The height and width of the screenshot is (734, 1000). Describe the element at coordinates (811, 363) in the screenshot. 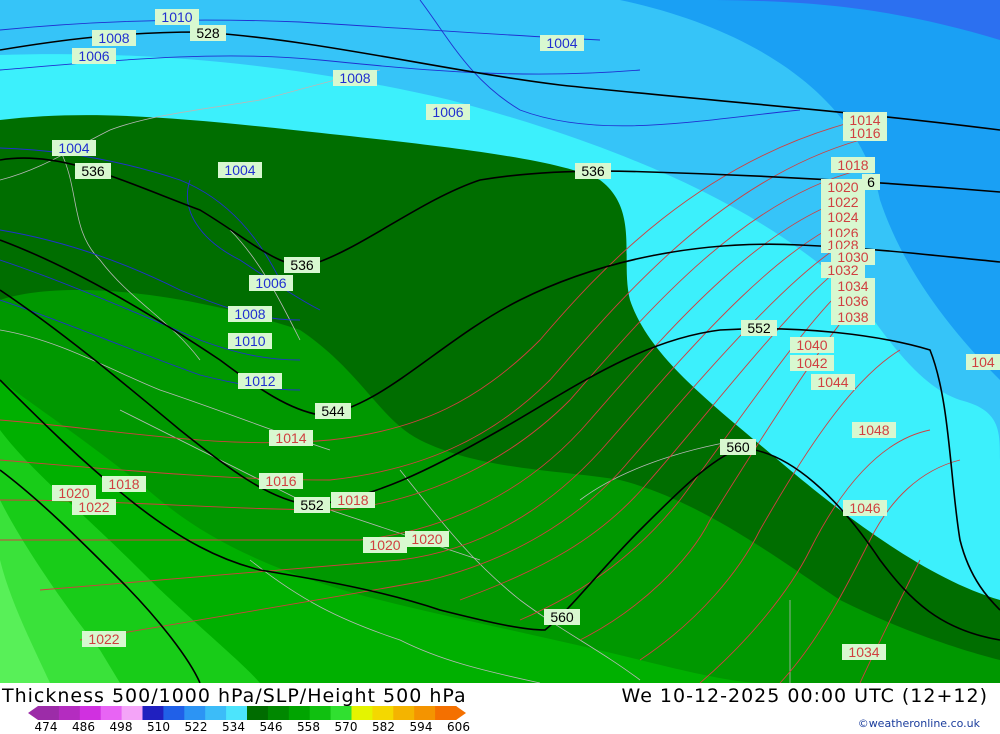

I see `slp-label: 1042` at that location.